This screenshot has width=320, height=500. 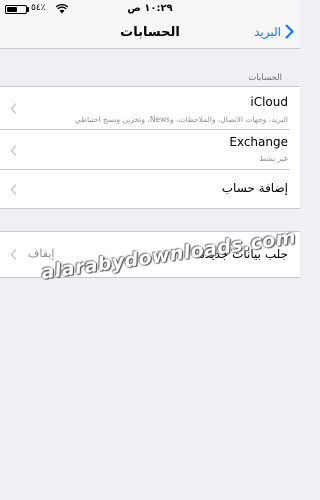 What do you see at coordinates (150, 189) in the screenshot?
I see `add-account-row: إضافة حساب` at bounding box center [150, 189].